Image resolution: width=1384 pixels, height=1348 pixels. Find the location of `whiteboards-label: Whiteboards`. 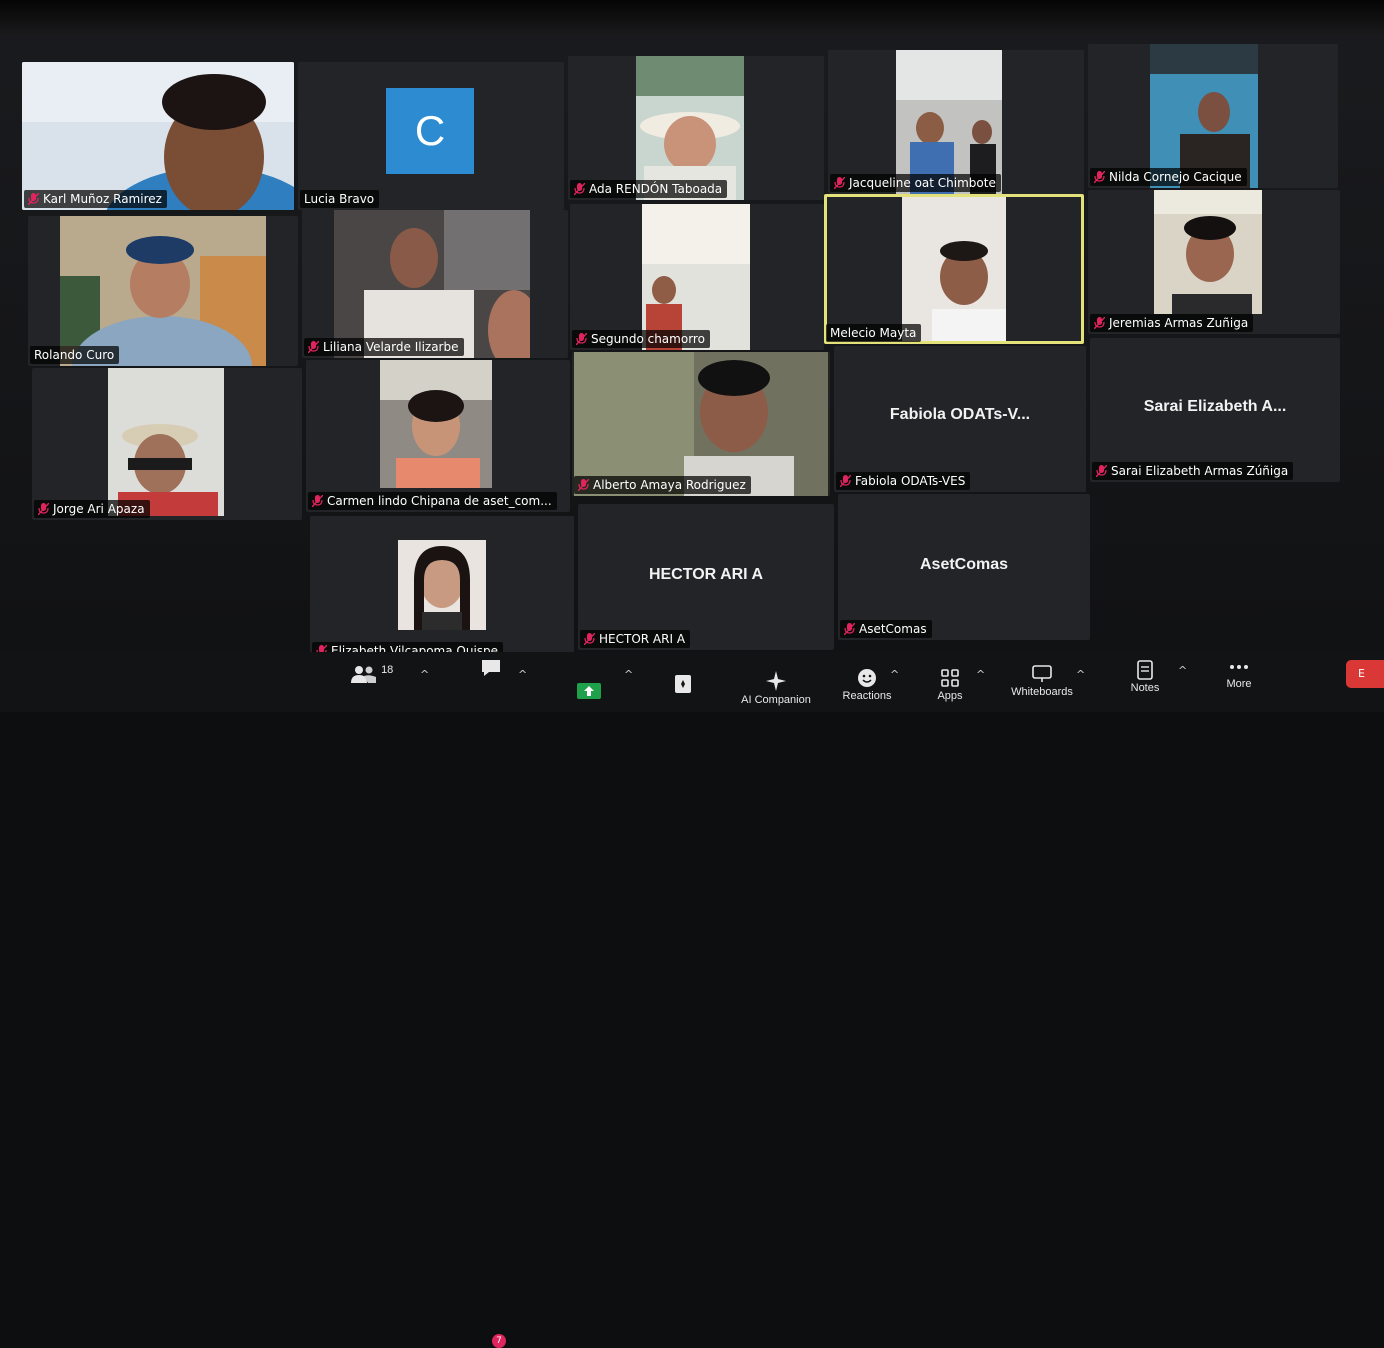

whiteboards-label: Whiteboards is located at coordinates (1042, 692).